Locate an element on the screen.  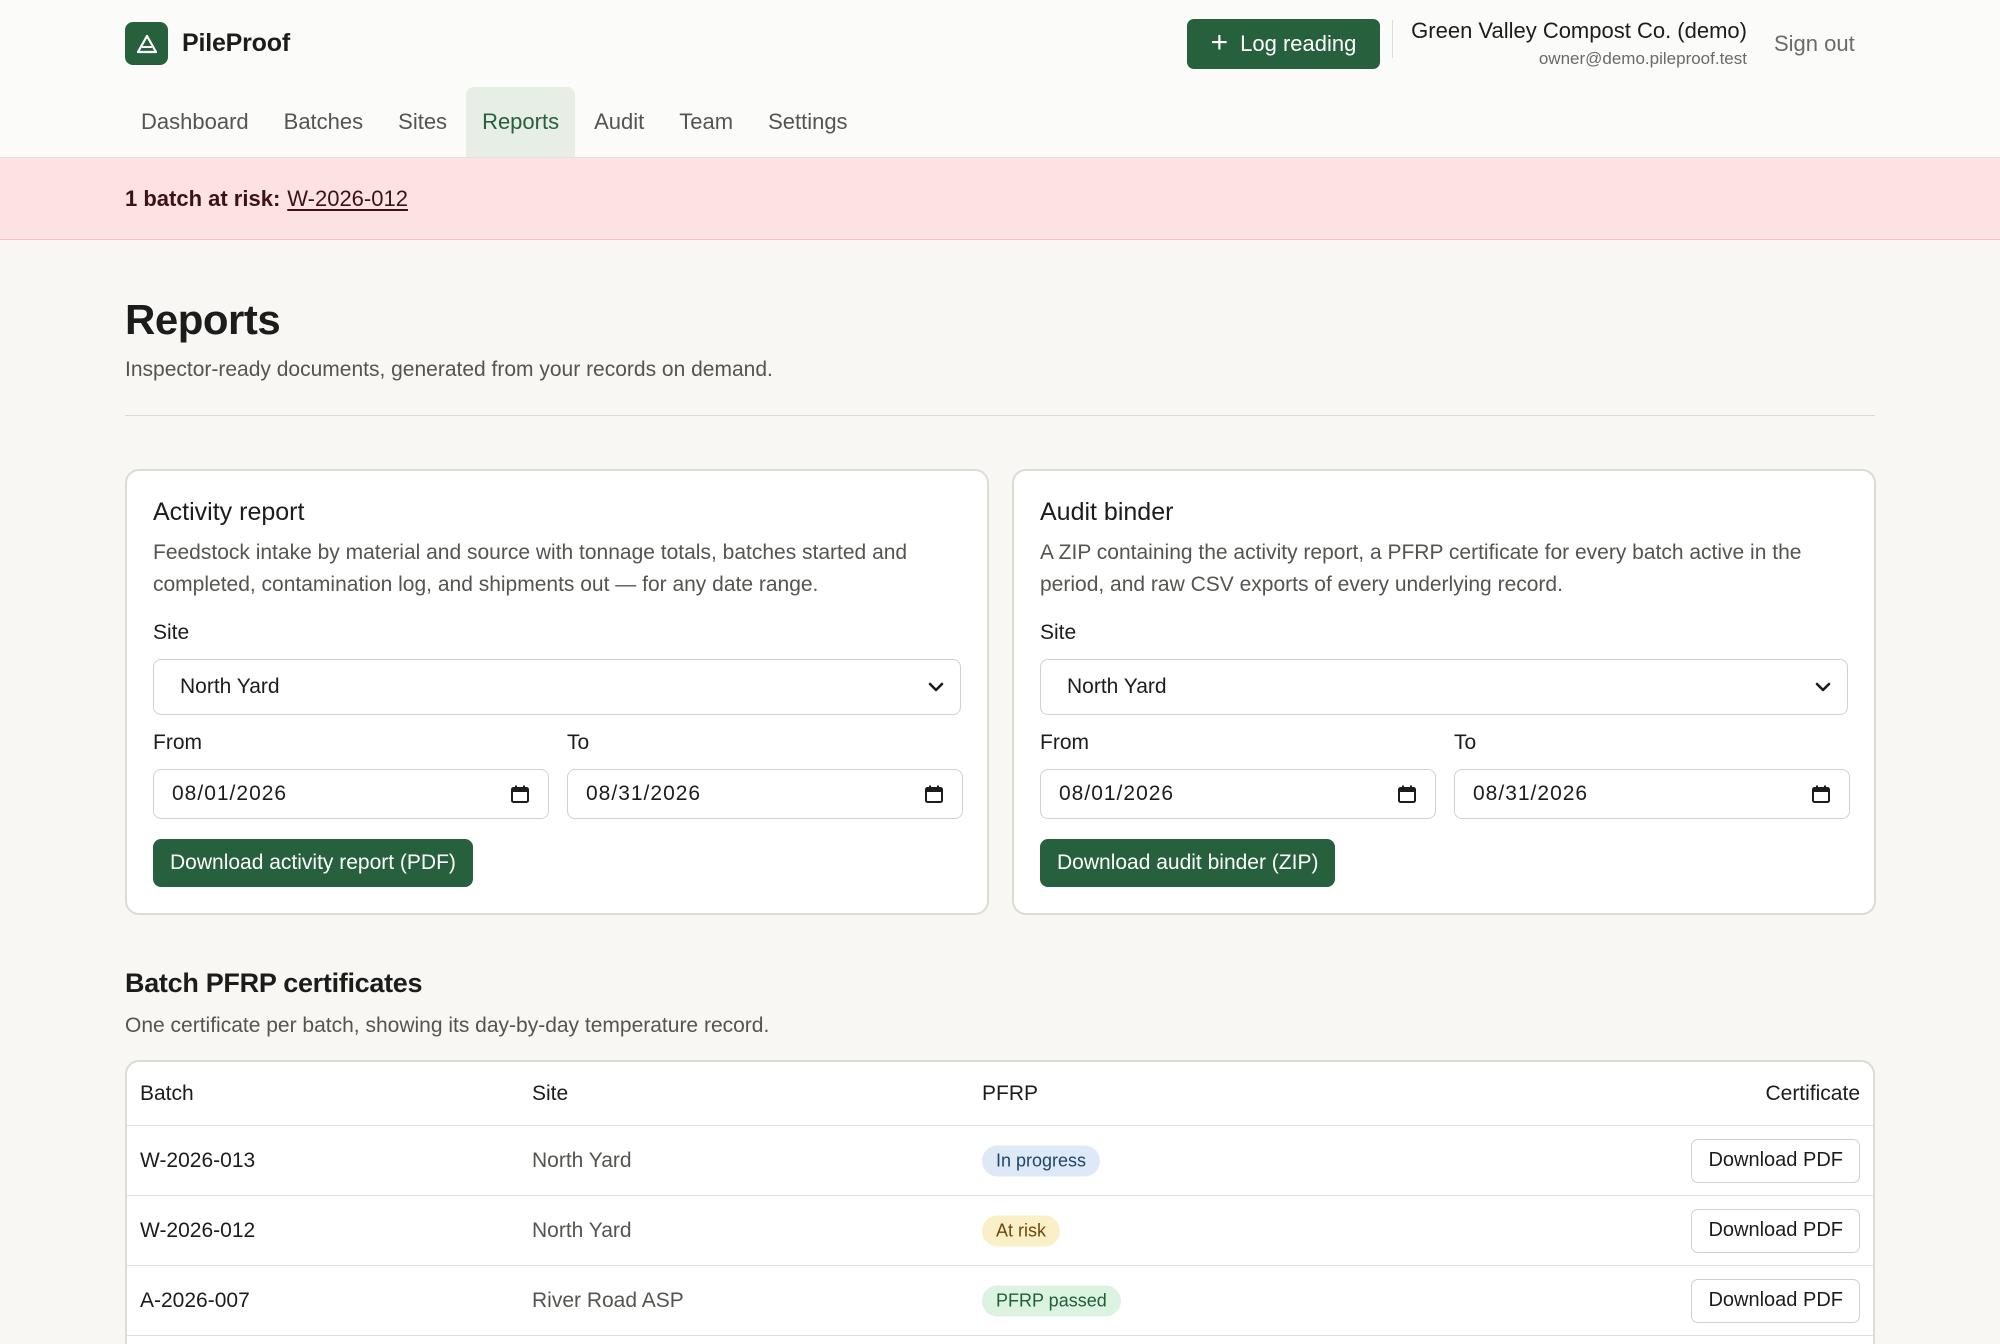
nav-sites: Sites is located at coordinates (422, 122).